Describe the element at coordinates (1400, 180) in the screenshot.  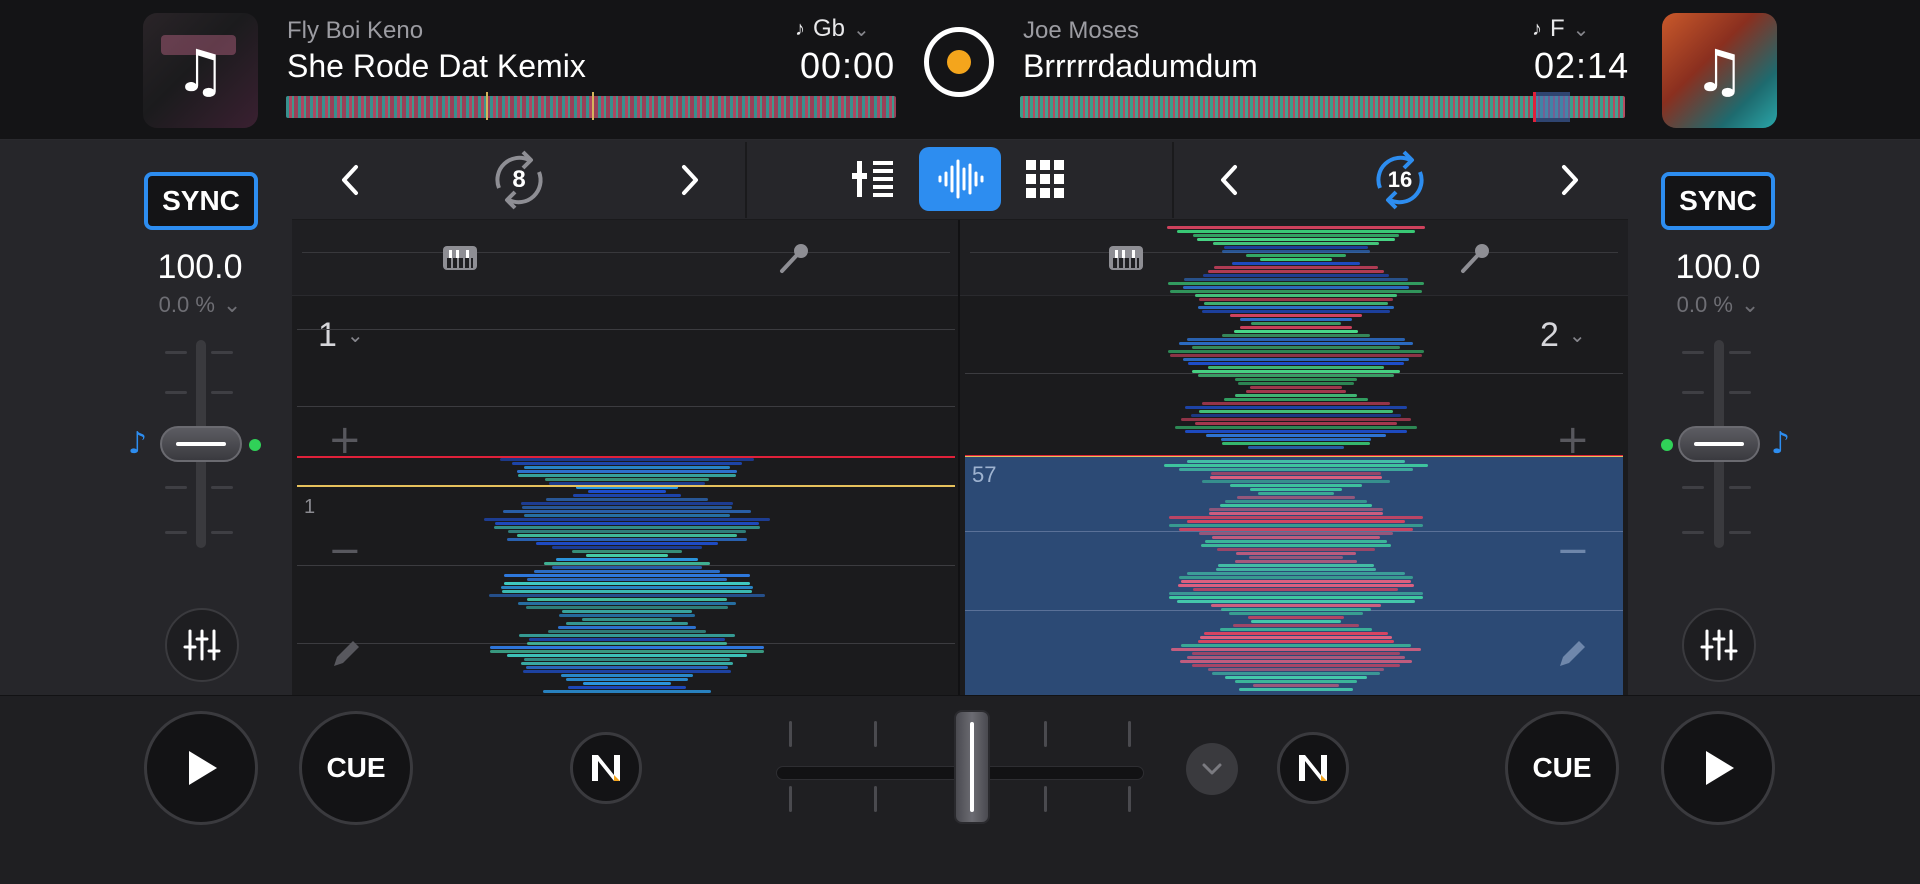
I see `deck-b-loop-button: 16` at that location.